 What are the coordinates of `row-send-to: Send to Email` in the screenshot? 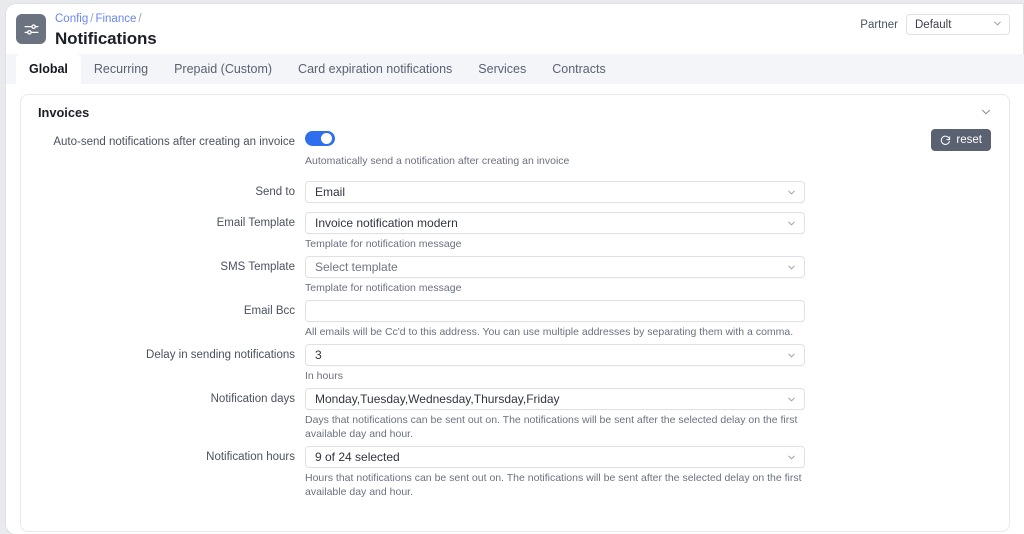 It's located at (515, 192).